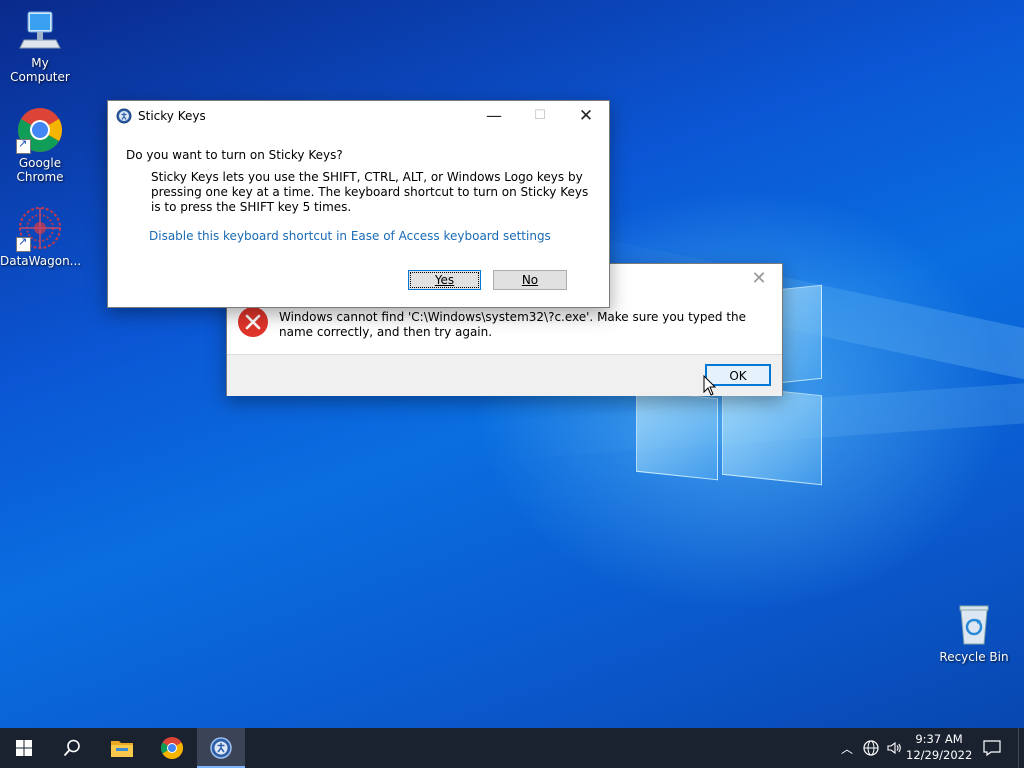 Image resolution: width=1024 pixels, height=768 pixels. I want to click on taskbar-sticky-keys, so click(221, 748).